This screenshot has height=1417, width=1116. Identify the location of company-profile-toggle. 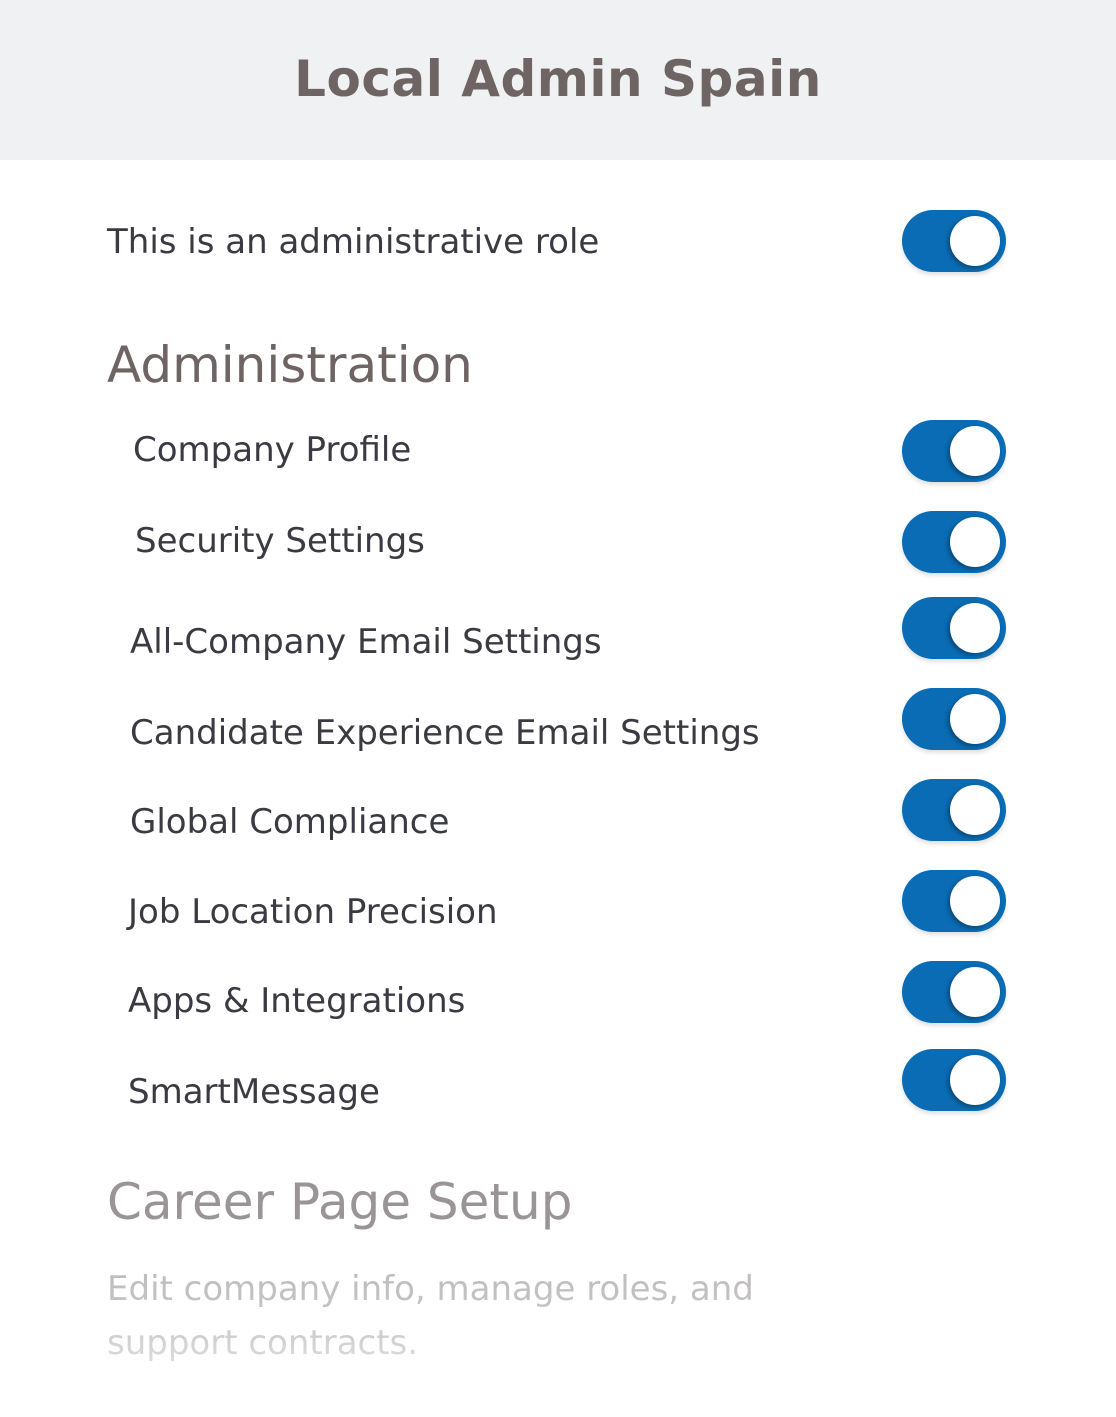
(954, 451).